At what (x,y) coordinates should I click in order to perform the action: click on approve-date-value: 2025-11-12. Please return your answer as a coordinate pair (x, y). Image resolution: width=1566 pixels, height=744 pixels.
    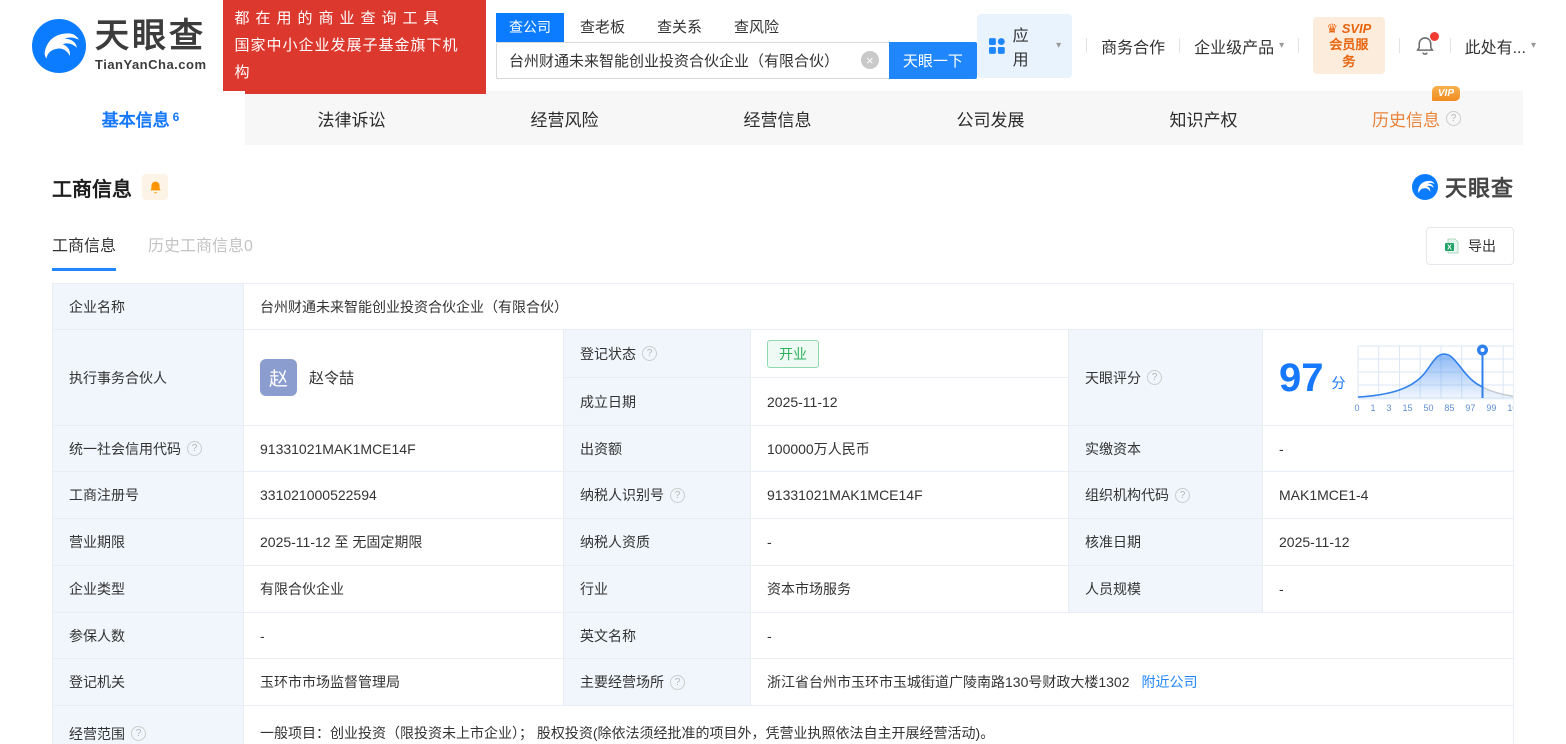
    Looking at the image, I should click on (1388, 542).